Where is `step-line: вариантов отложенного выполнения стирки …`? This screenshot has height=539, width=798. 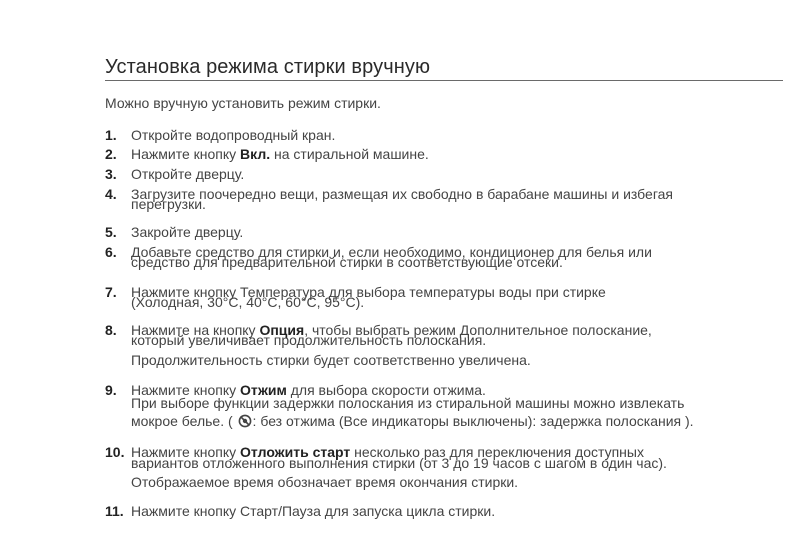 step-line: вариантов отложенного выполнения стирки … is located at coordinates (399, 463).